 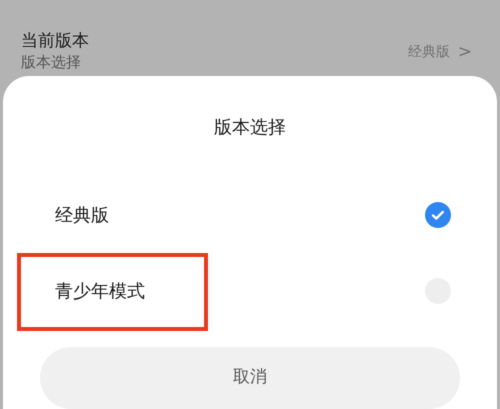 What do you see at coordinates (240, 291) in the screenshot?
I see `option-label: 青少年模式` at bounding box center [240, 291].